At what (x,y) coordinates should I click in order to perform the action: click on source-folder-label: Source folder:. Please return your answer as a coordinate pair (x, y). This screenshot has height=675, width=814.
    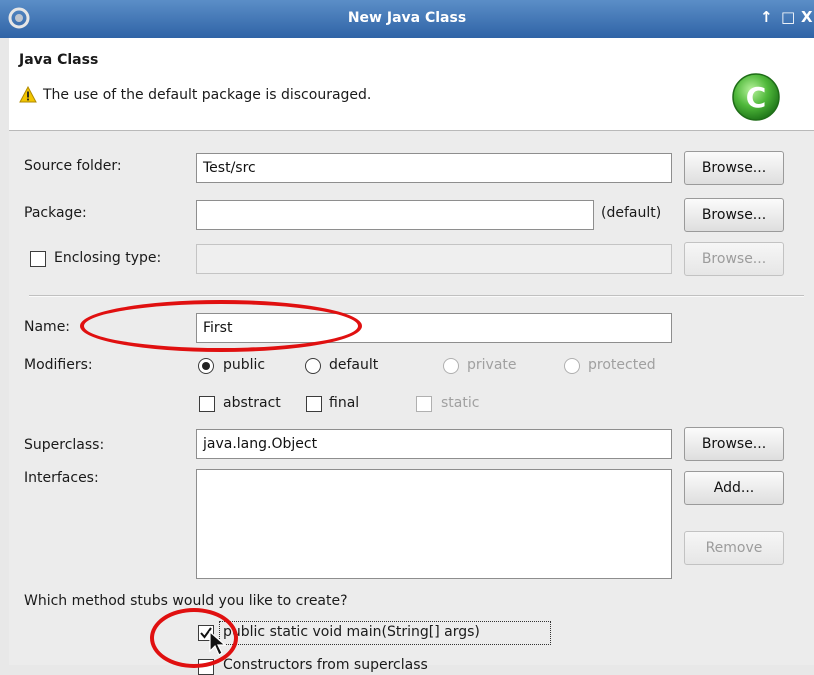
    Looking at the image, I should click on (73, 166).